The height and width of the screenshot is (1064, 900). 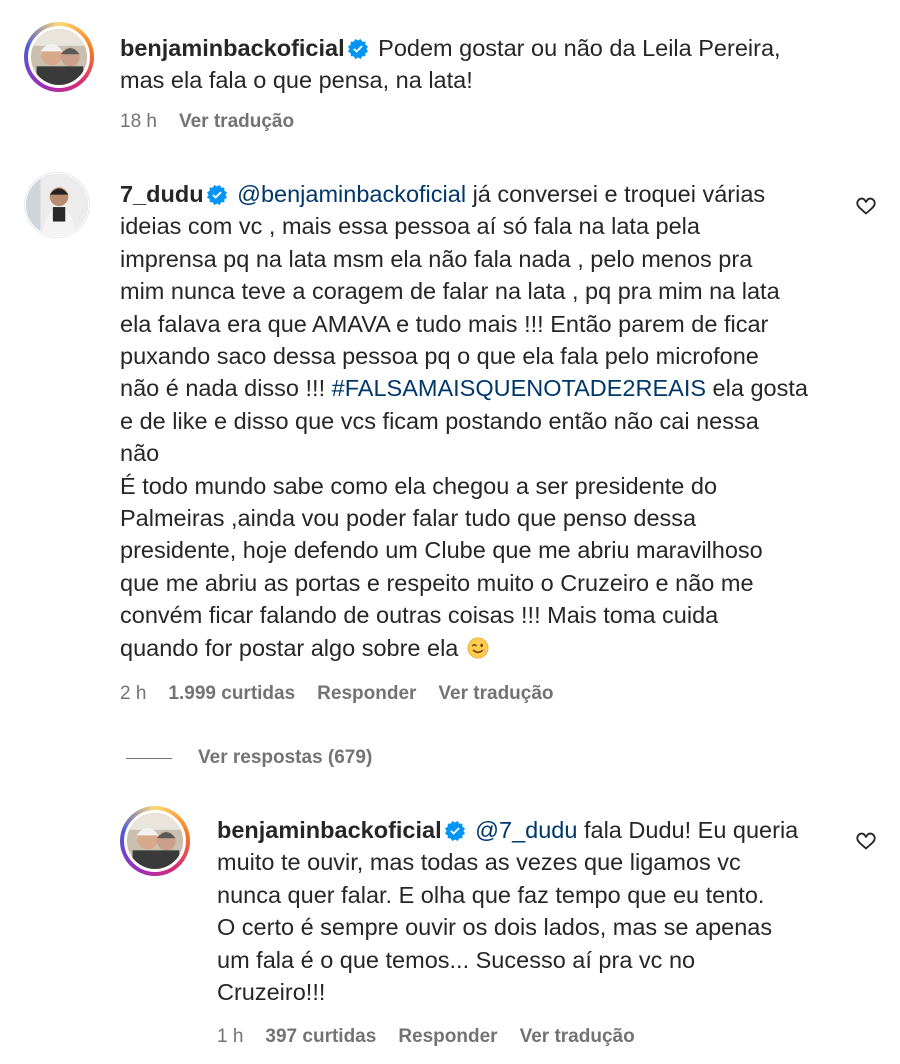 I want to click on likes-count: 1.999 curtidas, so click(x=231, y=693).